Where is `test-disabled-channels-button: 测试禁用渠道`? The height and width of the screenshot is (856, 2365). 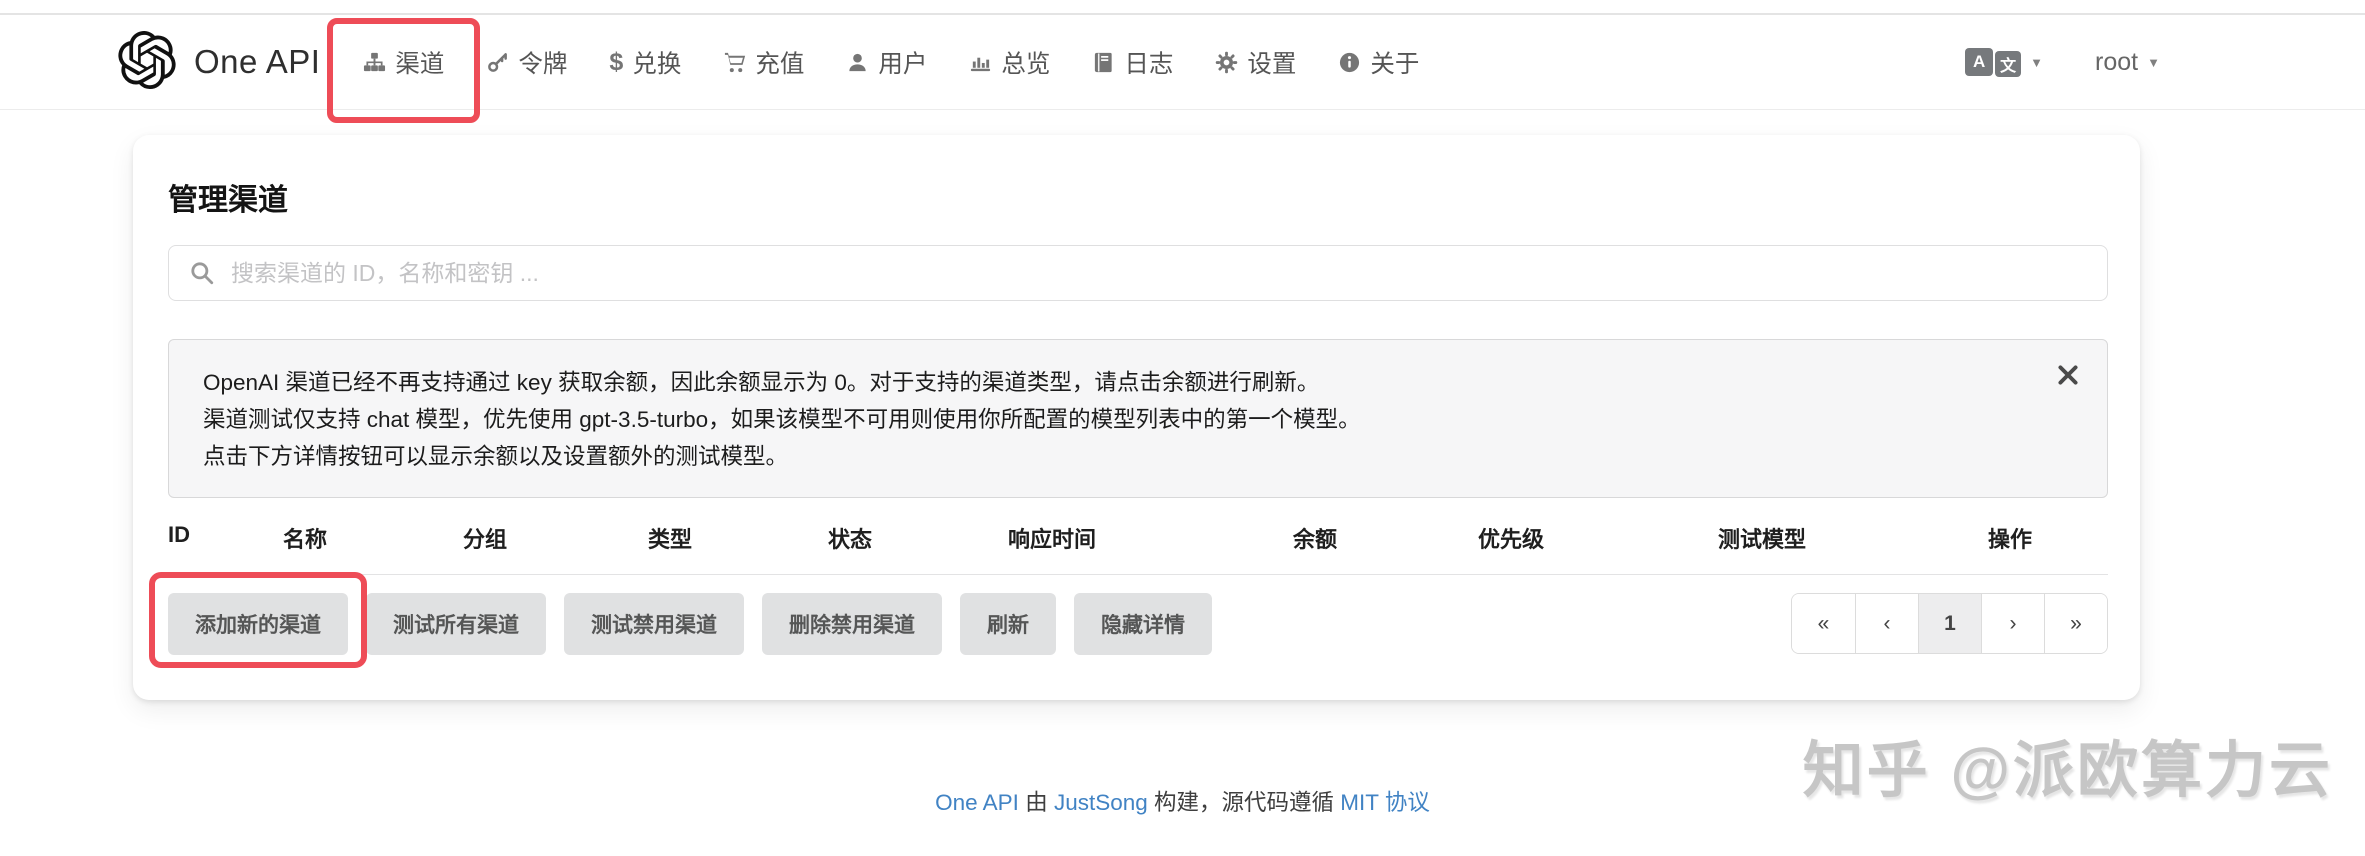
test-disabled-channels-button: 测试禁用渠道 is located at coordinates (654, 624).